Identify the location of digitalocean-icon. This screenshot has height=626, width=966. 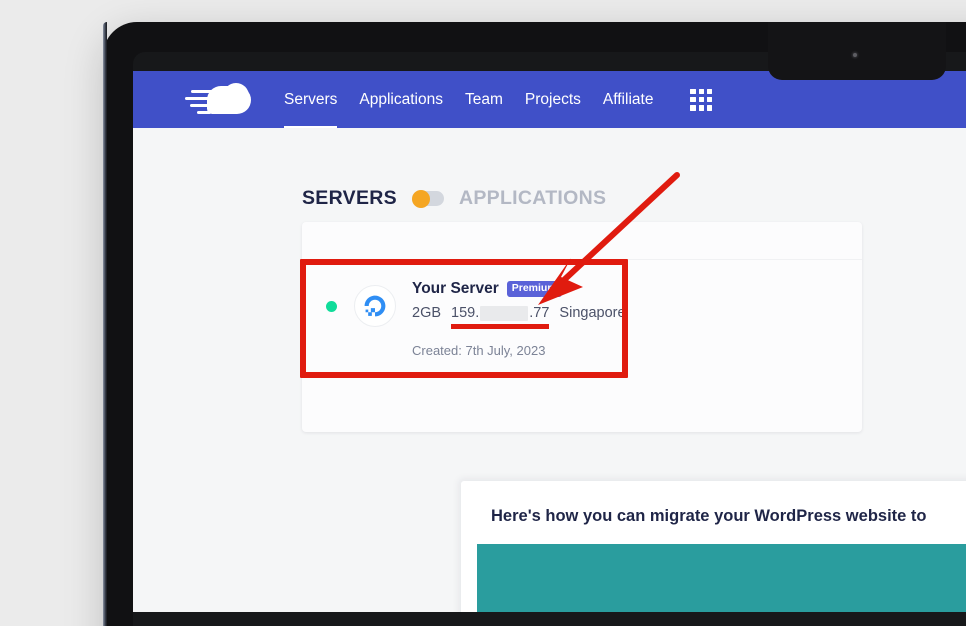
(375, 306).